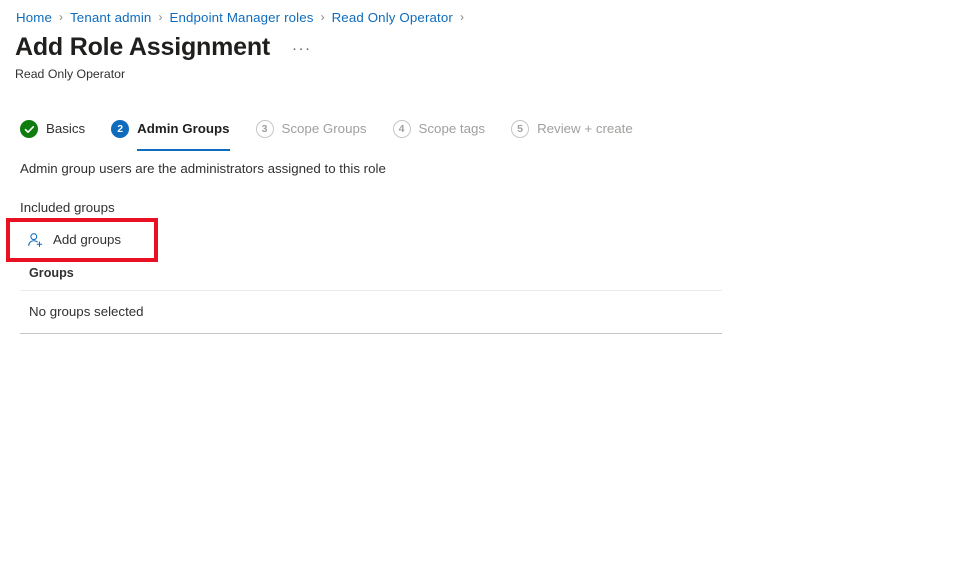 This screenshot has height=567, width=960. What do you see at coordinates (34, 17) in the screenshot?
I see `breadcrumb-item-home: Home` at bounding box center [34, 17].